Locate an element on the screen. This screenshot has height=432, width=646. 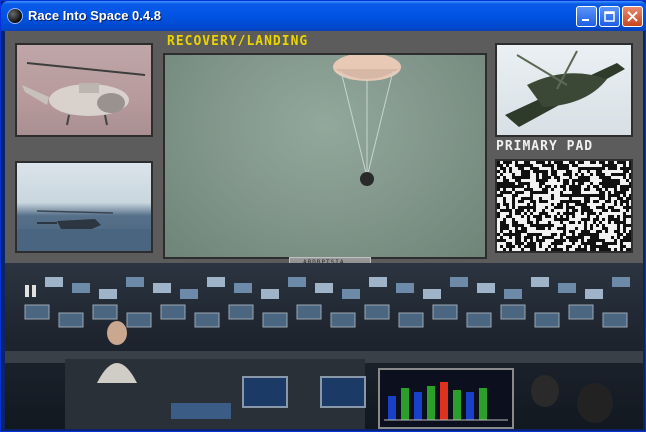
maximize-icon is located at coordinates (609, 16).